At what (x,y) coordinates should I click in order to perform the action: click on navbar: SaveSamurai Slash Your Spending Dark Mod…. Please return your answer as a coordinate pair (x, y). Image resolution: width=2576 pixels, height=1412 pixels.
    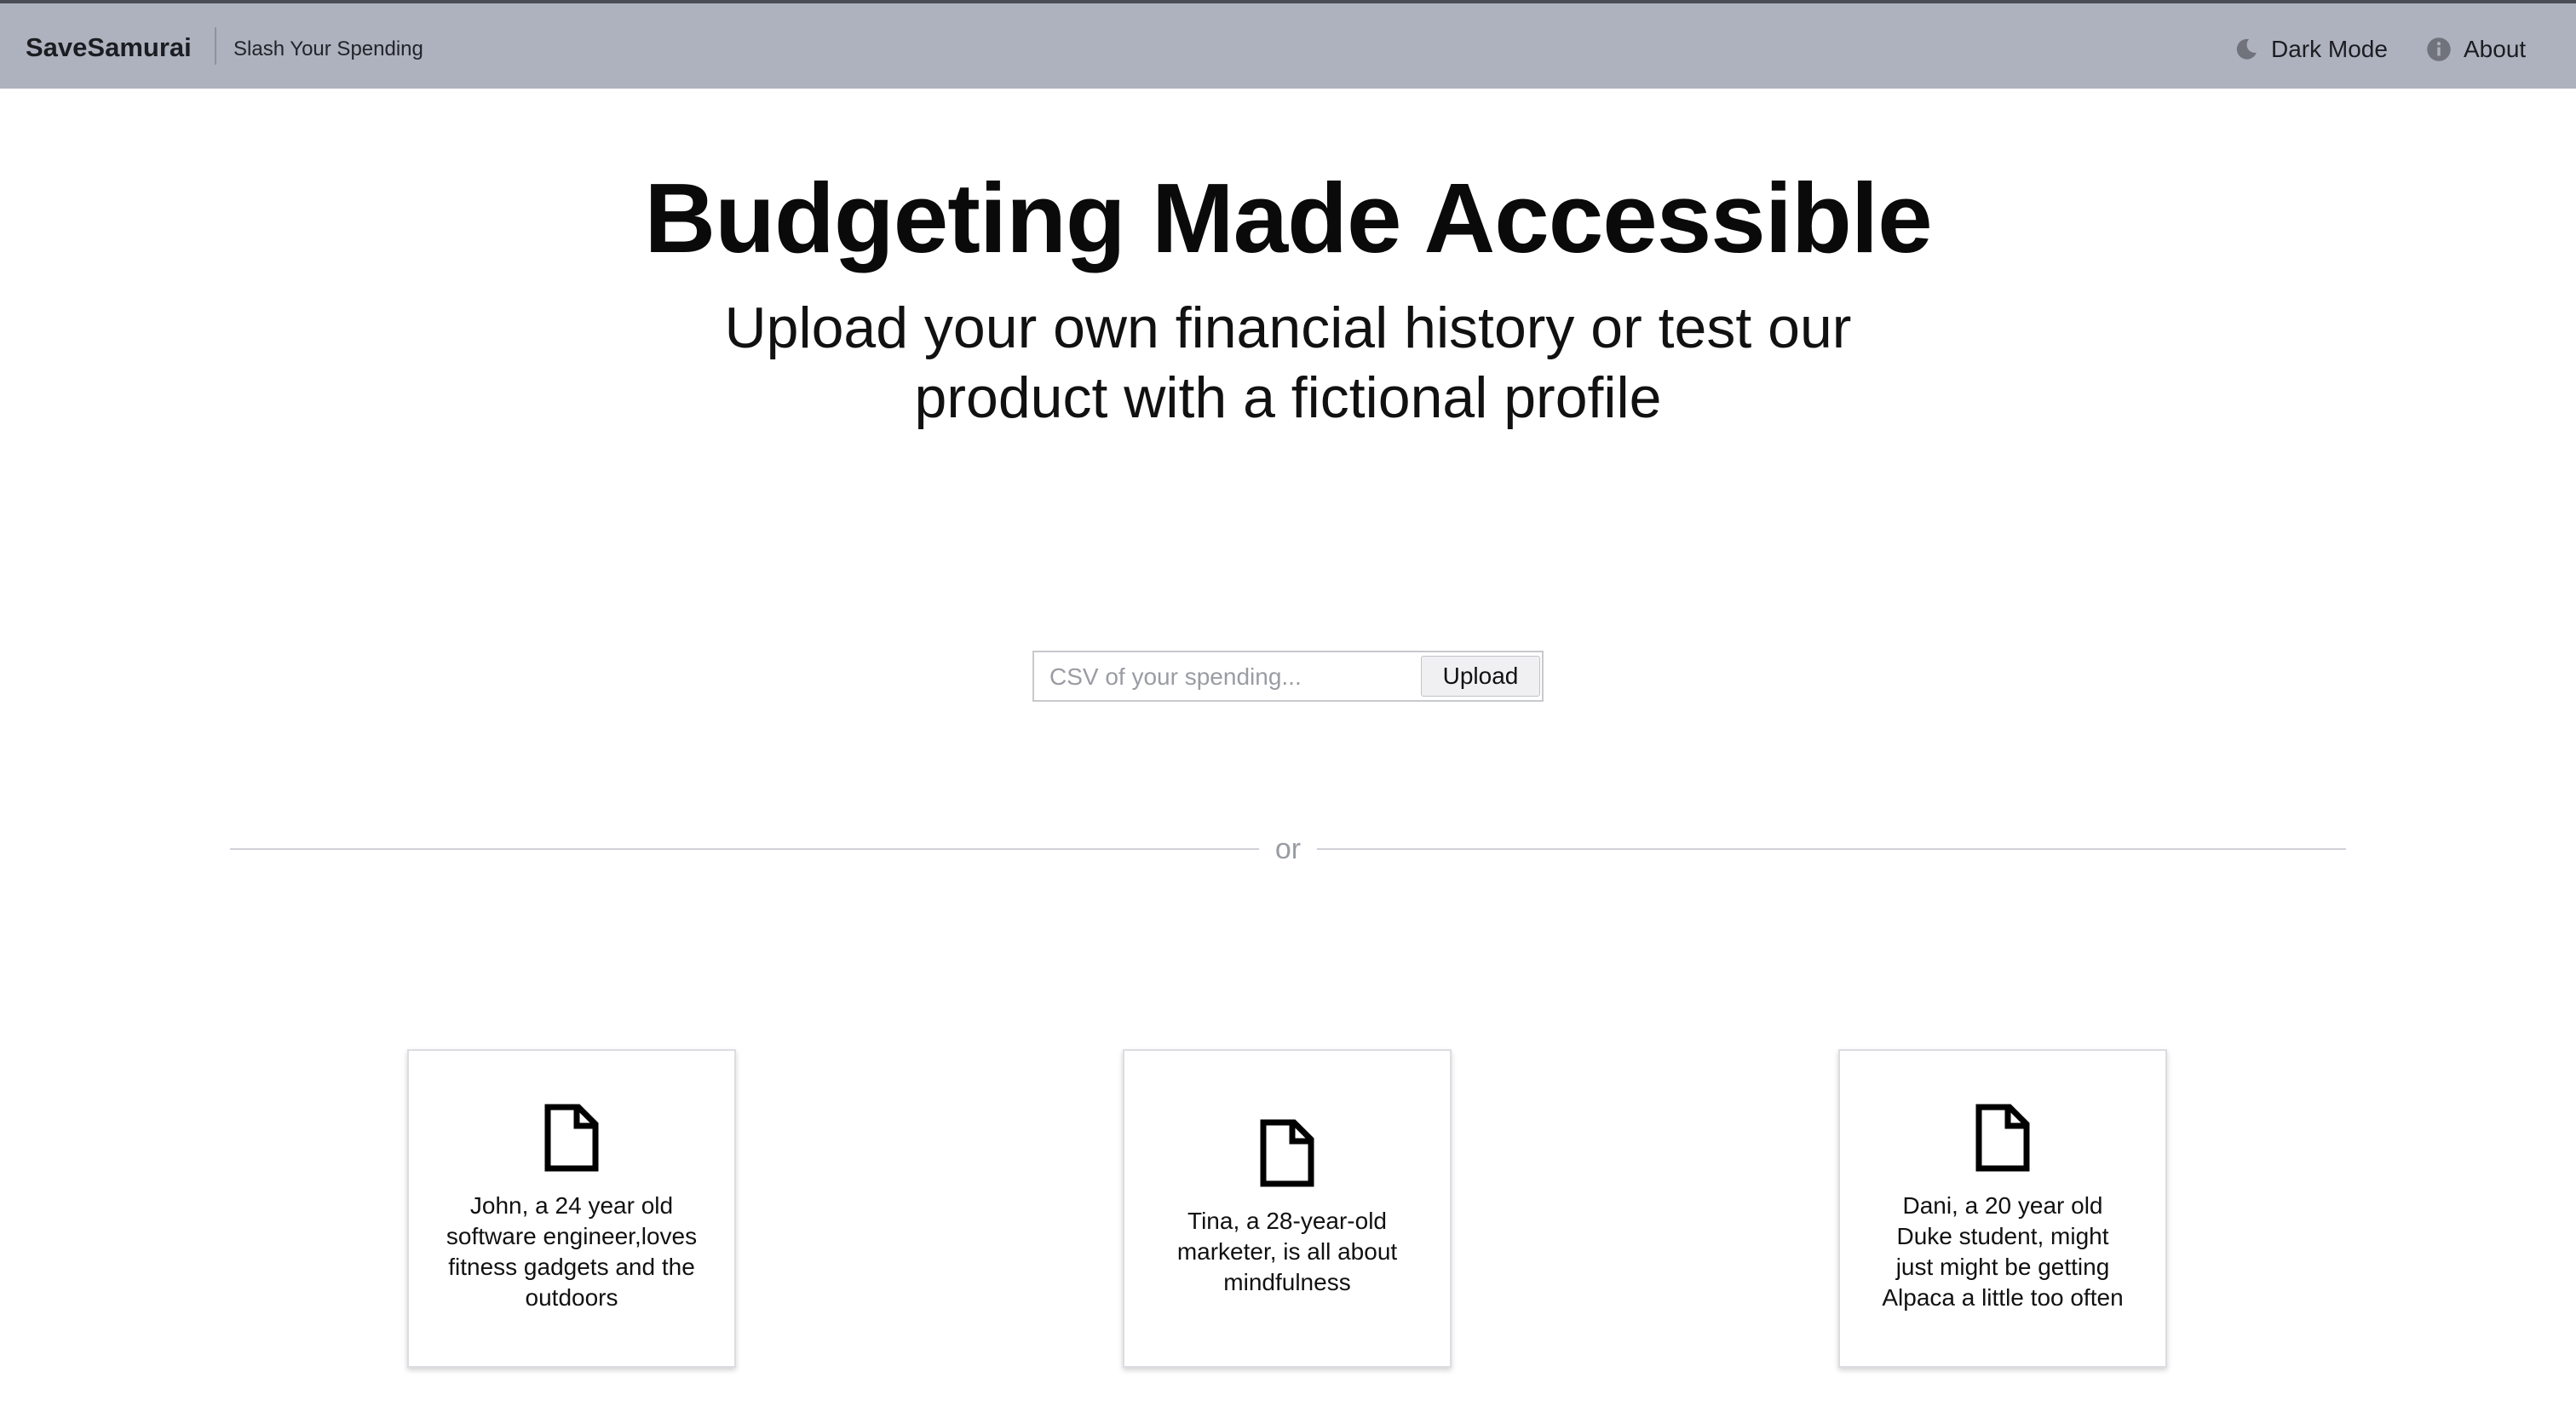
    Looking at the image, I should click on (1288, 44).